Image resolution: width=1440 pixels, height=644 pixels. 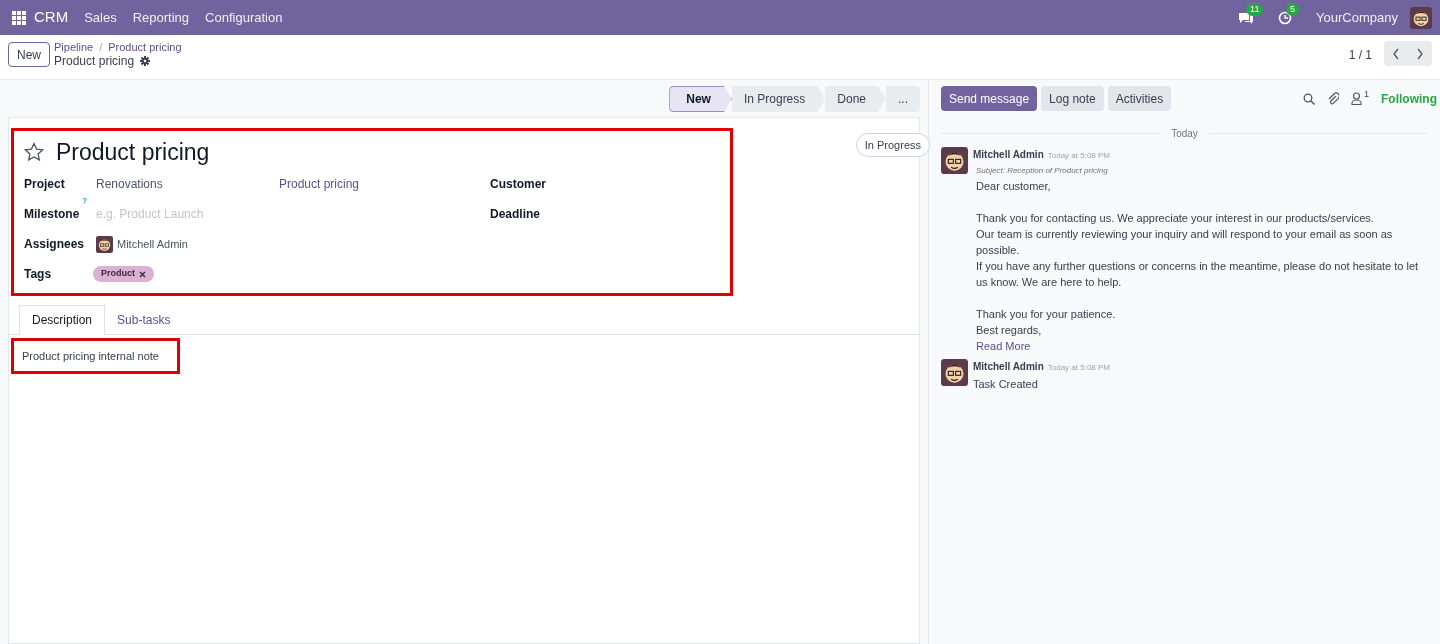 I want to click on star-icon, so click(x=34, y=152).